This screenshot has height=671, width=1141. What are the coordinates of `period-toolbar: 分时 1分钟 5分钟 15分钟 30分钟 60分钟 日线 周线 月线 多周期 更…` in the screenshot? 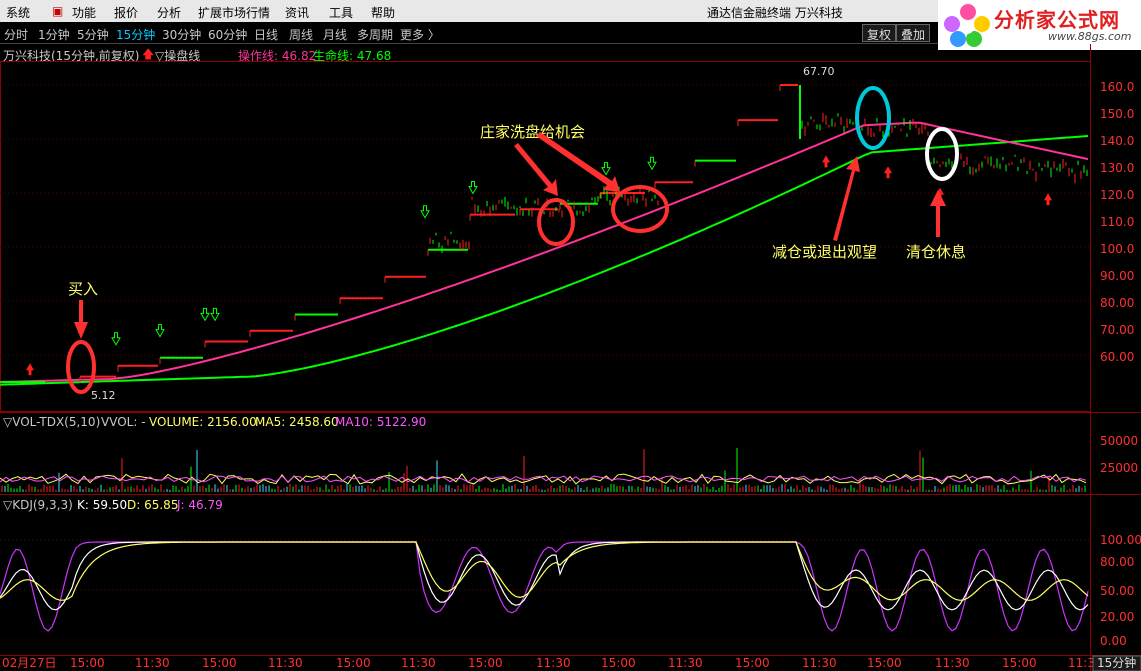 It's located at (469, 33).